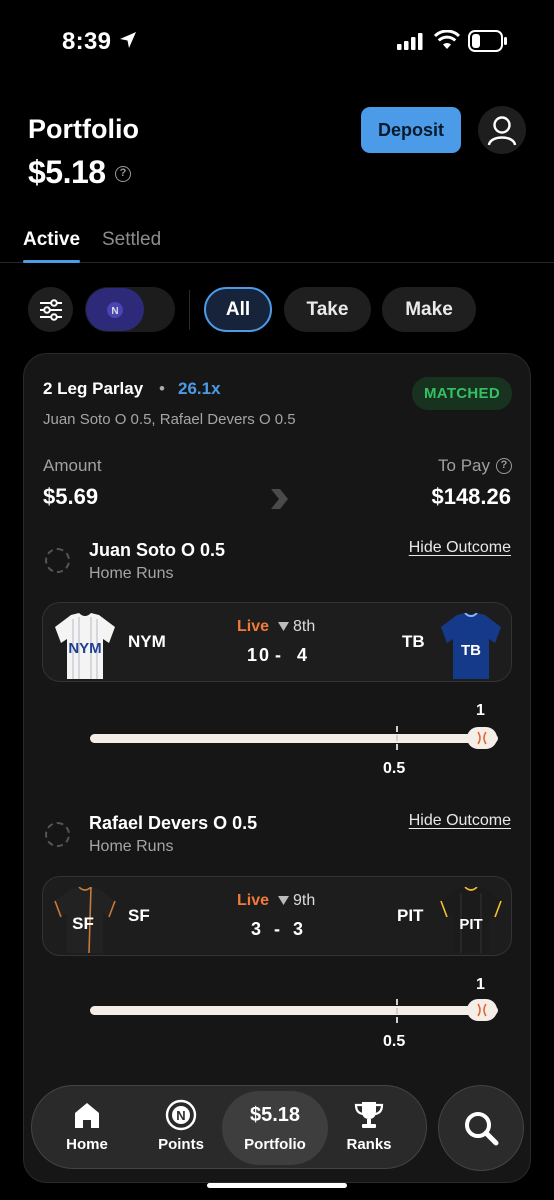  I want to click on profile-avatar-button, so click(502, 130).